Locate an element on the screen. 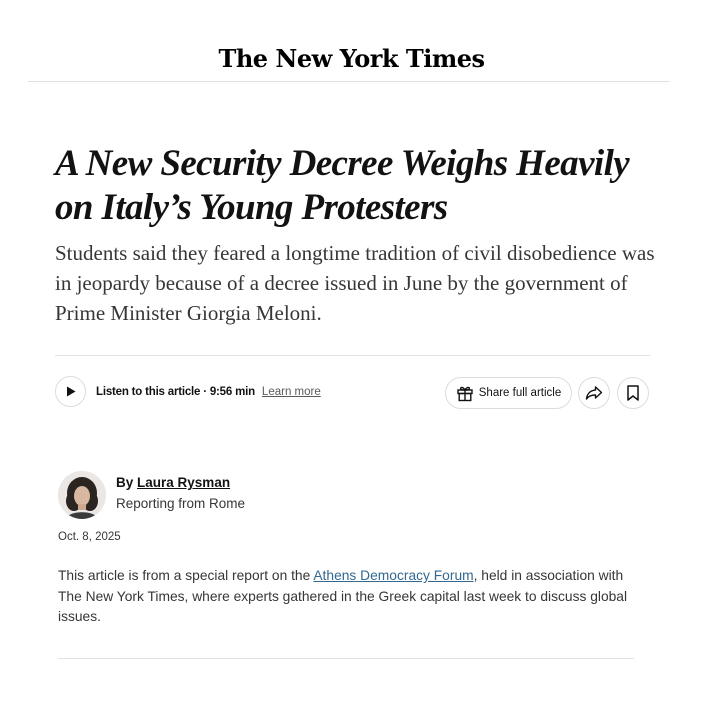 This screenshot has width=703, height=703. author-avatar is located at coordinates (82, 495).